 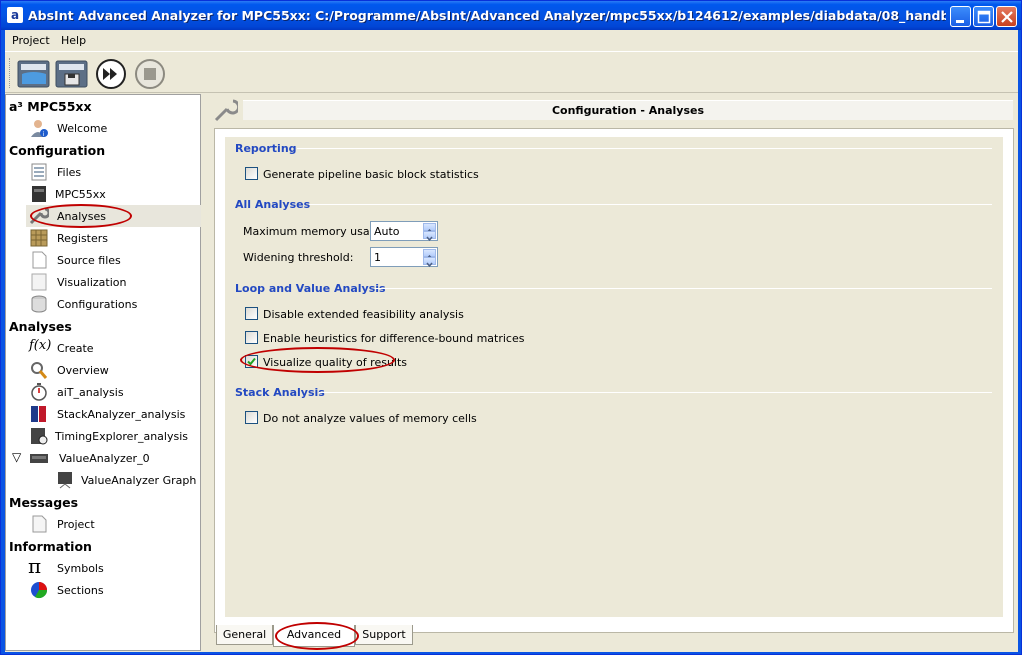 I want to click on toolbar, so click(x=511, y=72).